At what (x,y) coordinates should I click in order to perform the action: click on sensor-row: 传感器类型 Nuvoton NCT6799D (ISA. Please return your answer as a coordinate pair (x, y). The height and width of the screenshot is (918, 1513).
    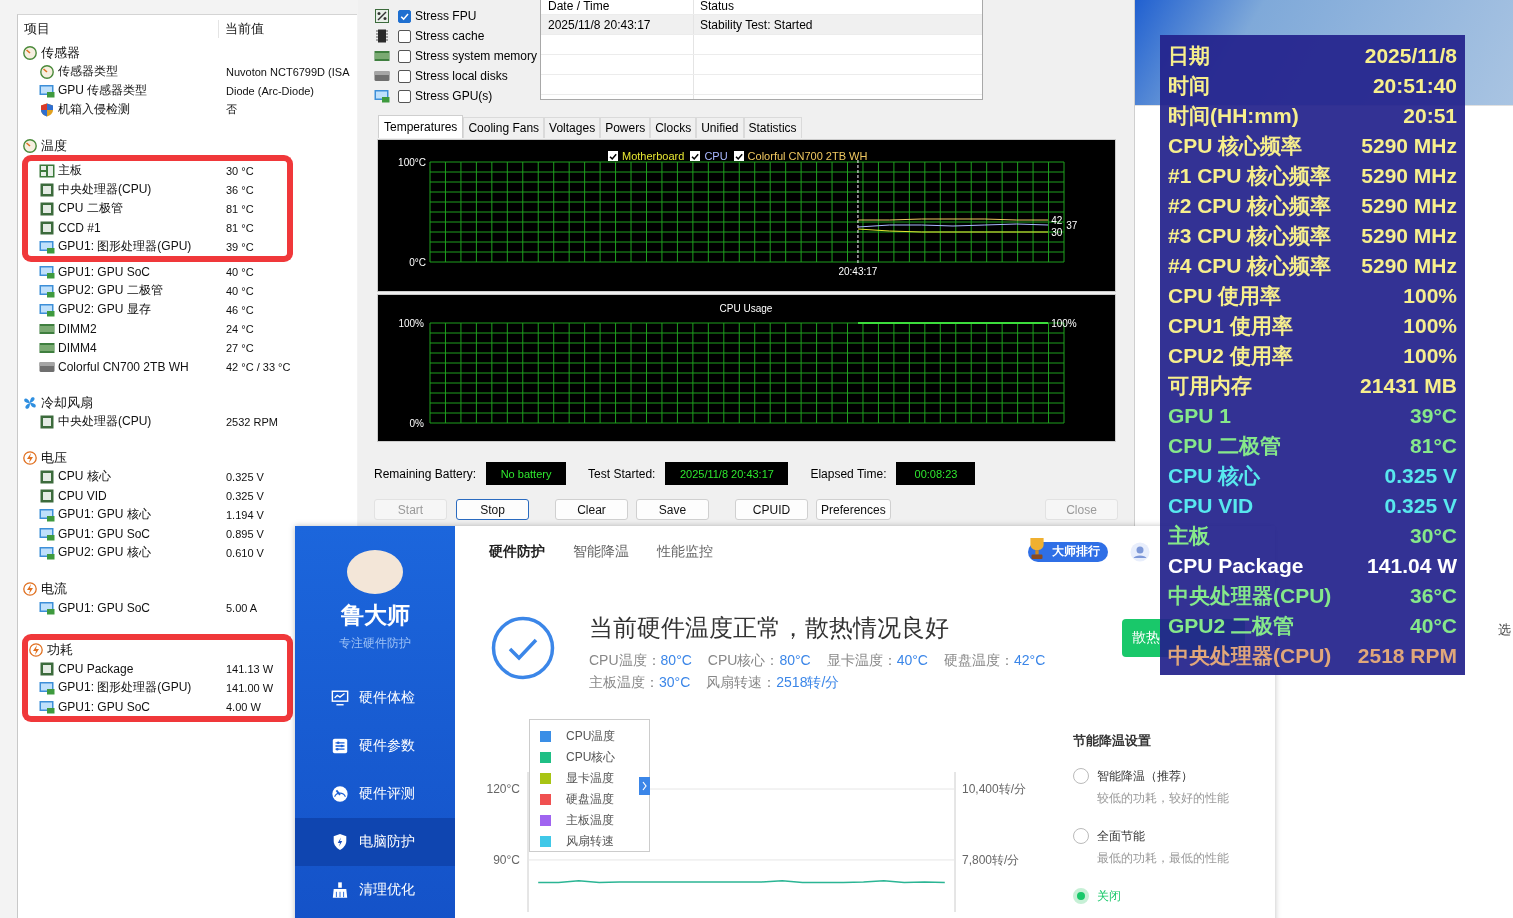
    Looking at the image, I should click on (184, 71).